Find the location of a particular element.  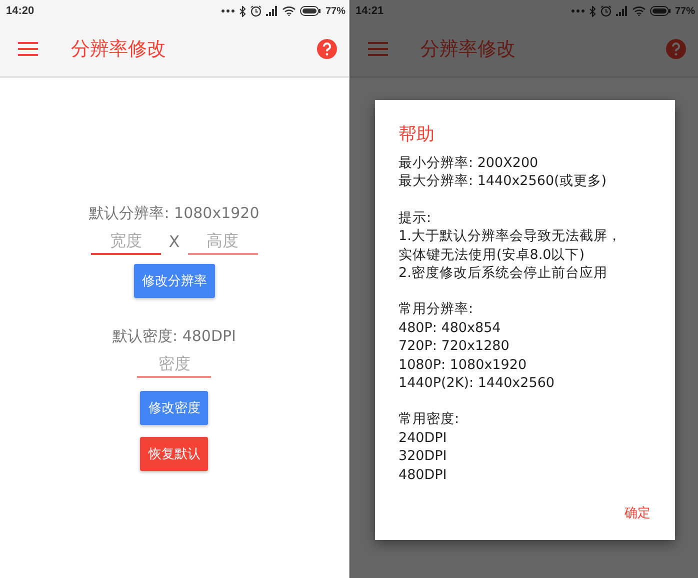

change-resolution-button: 修改分辨率 is located at coordinates (174, 281).